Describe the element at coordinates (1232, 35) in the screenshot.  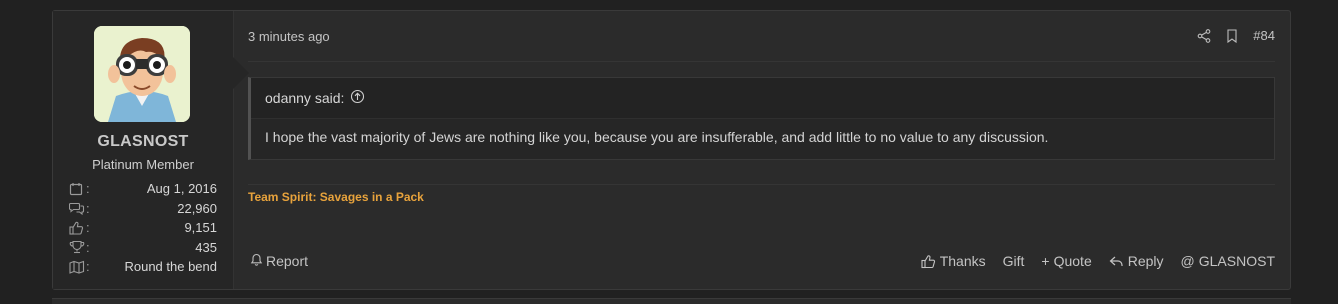
I see `bookmark-icon` at that location.